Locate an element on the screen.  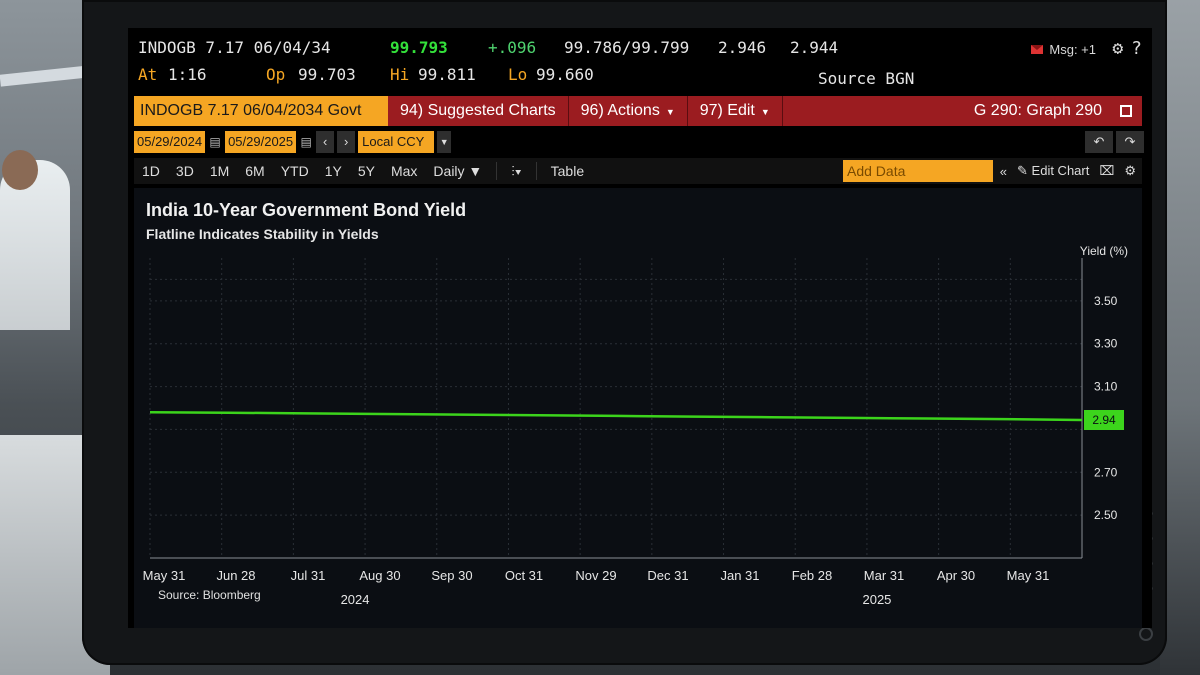
actions-label: 96) Actions is located at coordinates (620, 110).